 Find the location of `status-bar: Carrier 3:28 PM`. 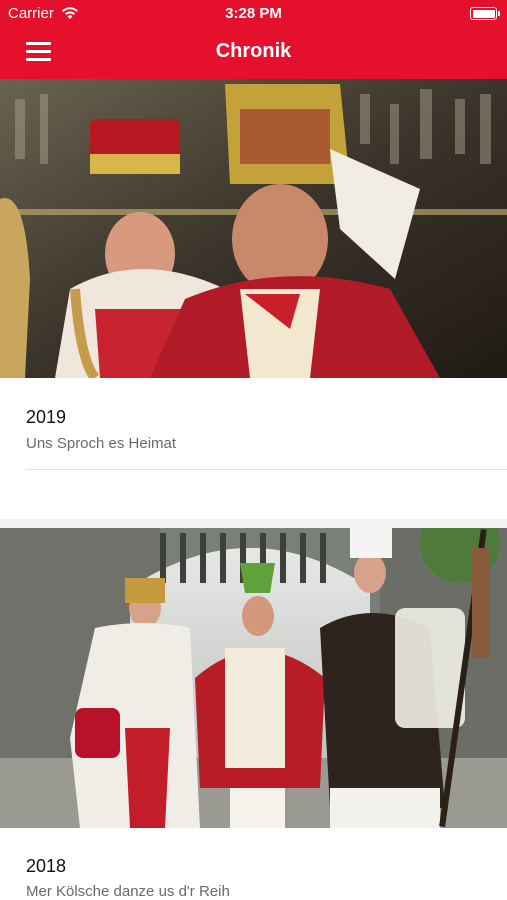

status-bar: Carrier 3:28 PM is located at coordinates (253, 14).